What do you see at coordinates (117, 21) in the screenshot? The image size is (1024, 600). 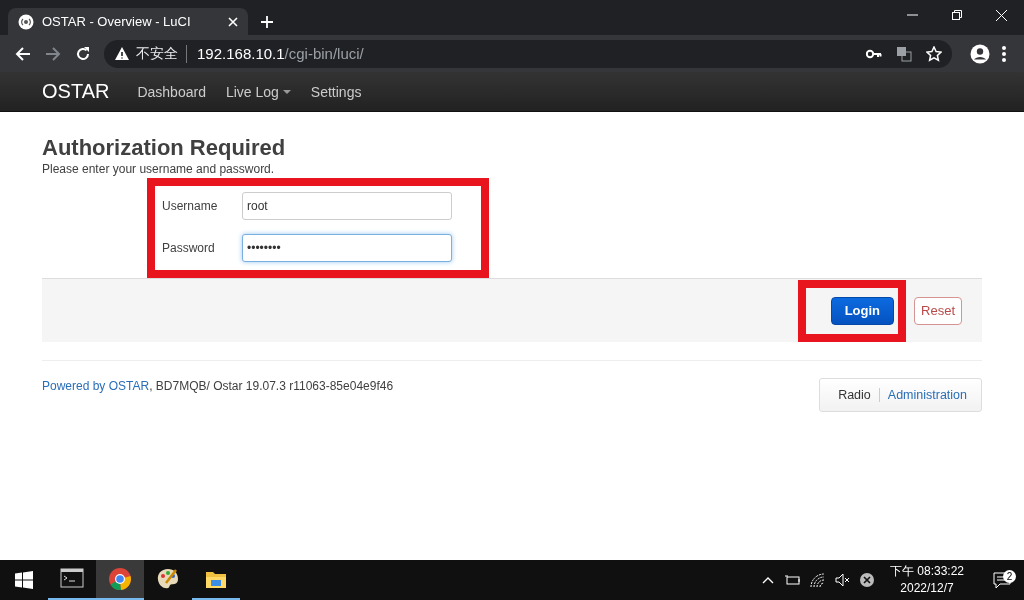 I see `tab-title: OSTAR - Overview - LuCI` at bounding box center [117, 21].